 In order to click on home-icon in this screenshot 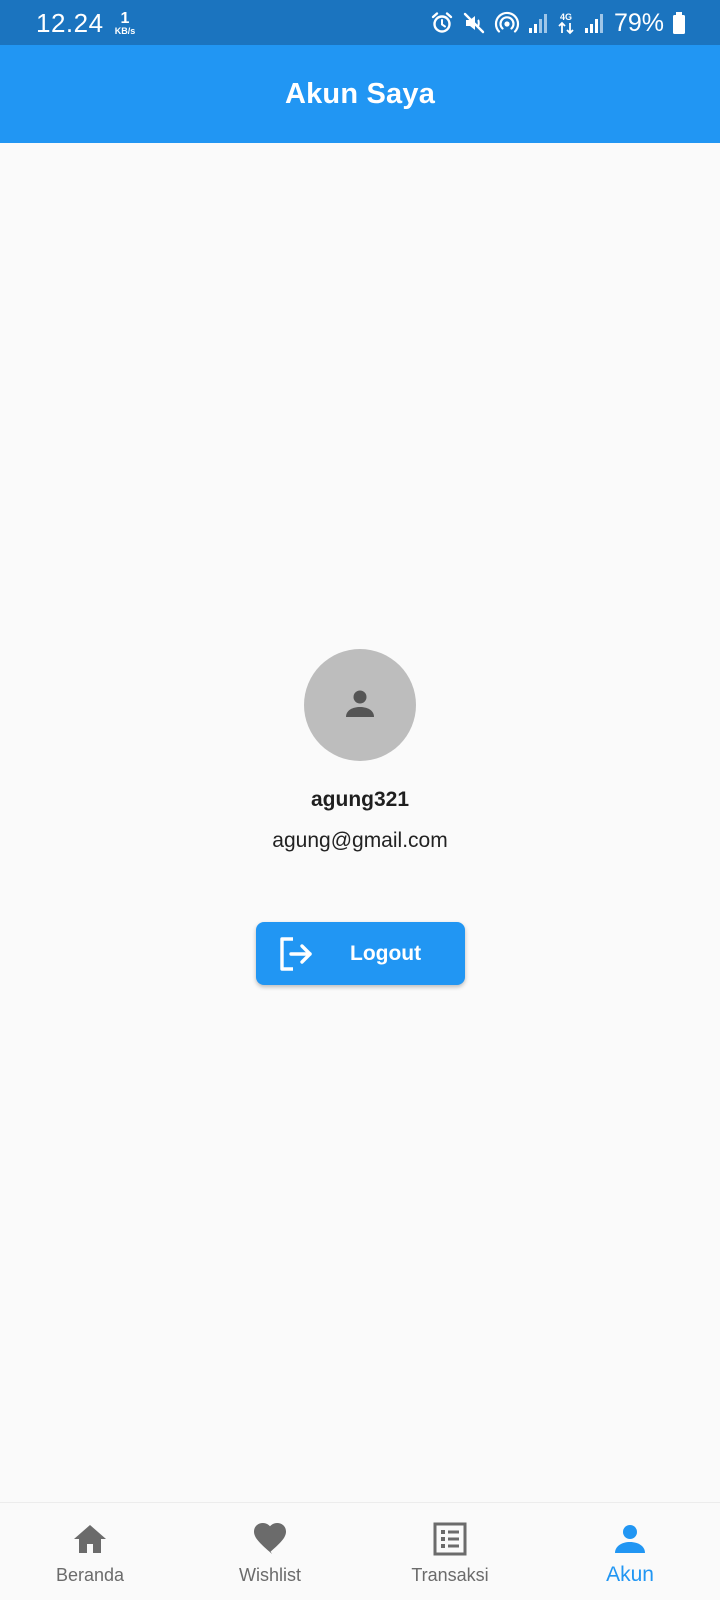, I will do `click(90, 1539)`.